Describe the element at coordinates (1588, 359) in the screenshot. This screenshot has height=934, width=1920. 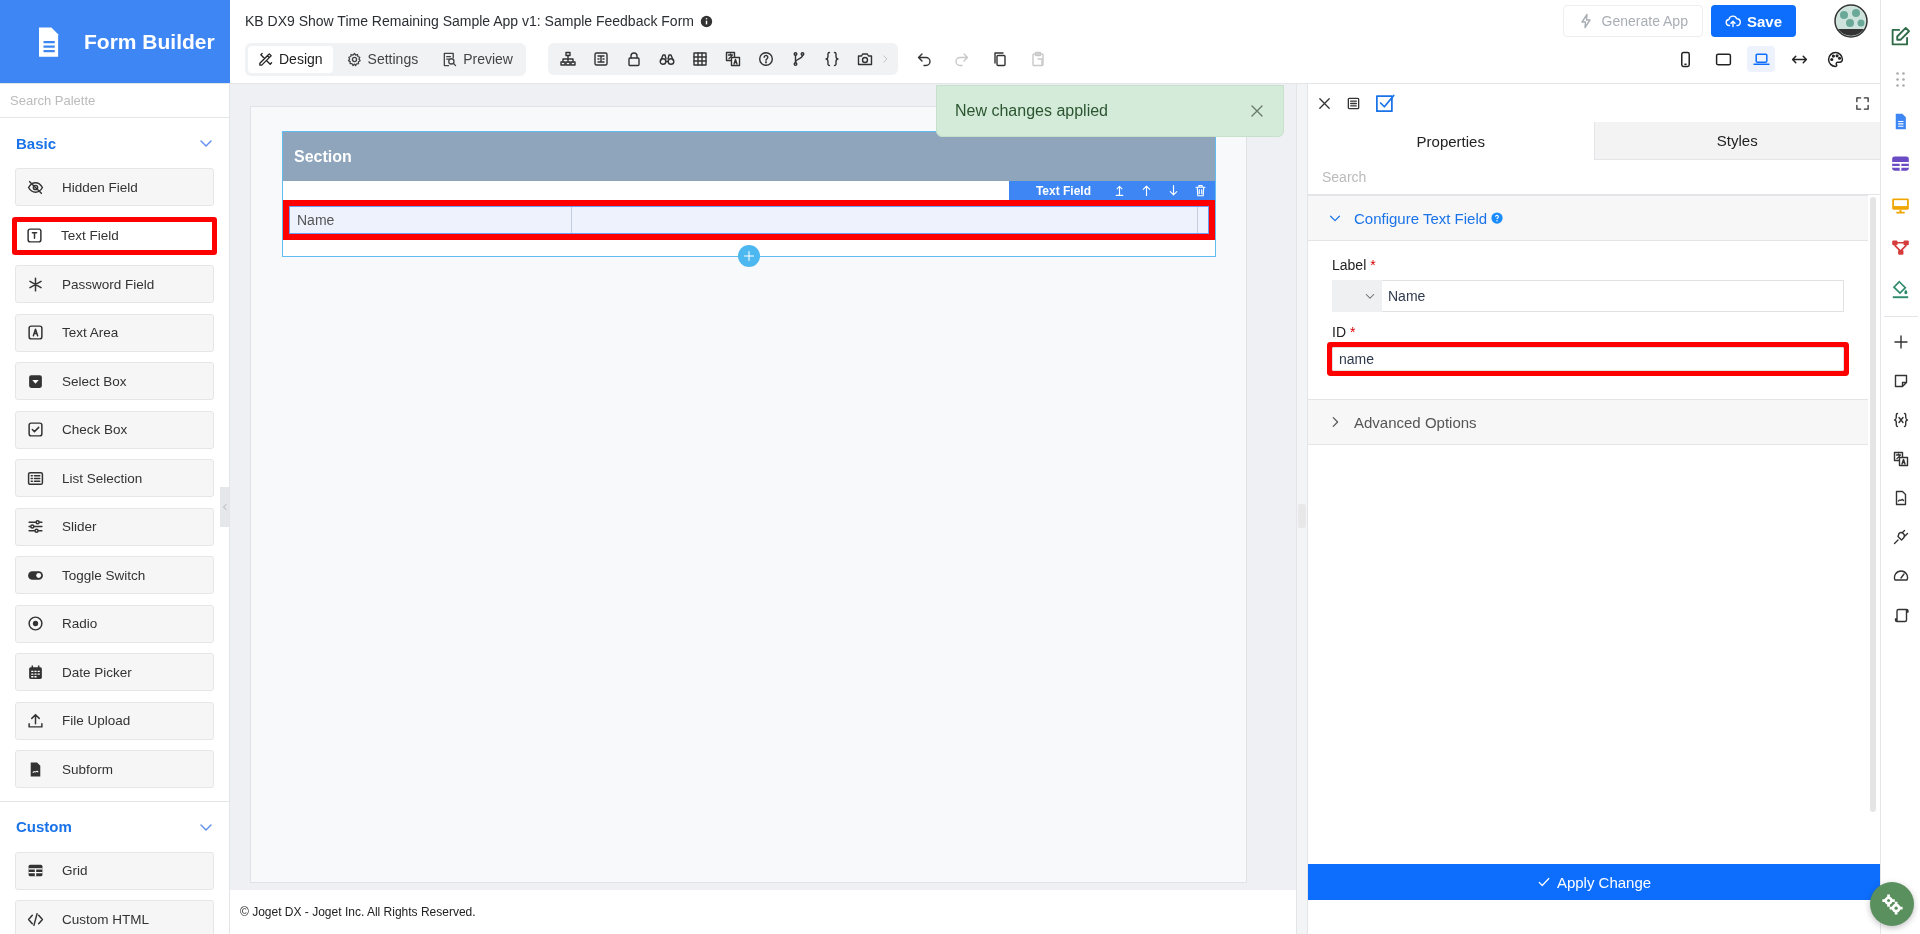
I see `id-input-field: name` at that location.